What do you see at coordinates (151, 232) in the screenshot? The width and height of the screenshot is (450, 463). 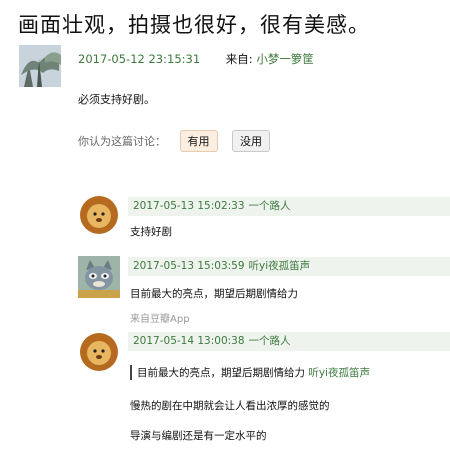 I see `reply-text: 支持好剧` at bounding box center [151, 232].